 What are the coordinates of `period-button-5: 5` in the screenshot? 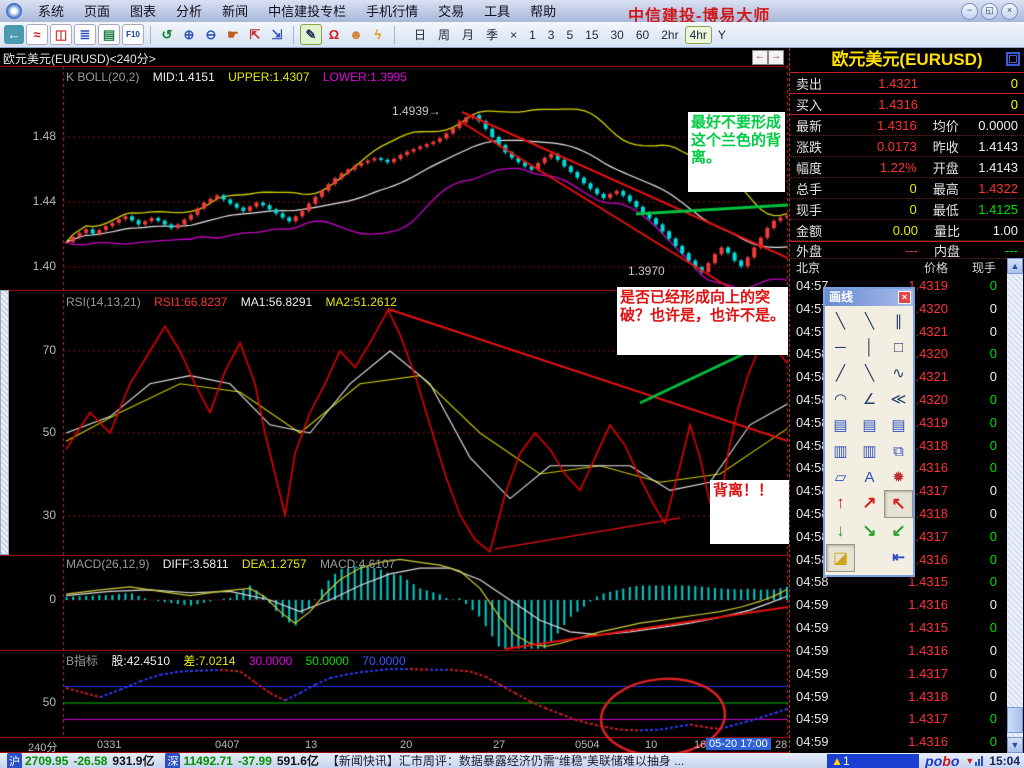 It's located at (569, 35).